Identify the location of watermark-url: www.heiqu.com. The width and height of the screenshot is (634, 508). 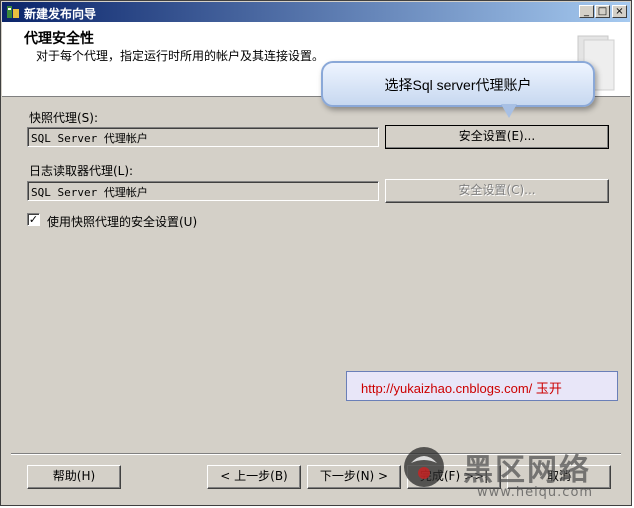
(535, 492).